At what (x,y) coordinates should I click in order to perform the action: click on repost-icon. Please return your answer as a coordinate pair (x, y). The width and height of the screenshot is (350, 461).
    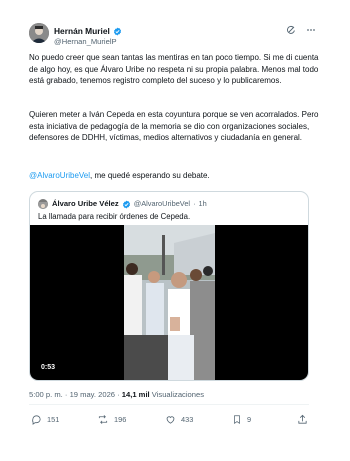
    Looking at the image, I should click on (103, 419).